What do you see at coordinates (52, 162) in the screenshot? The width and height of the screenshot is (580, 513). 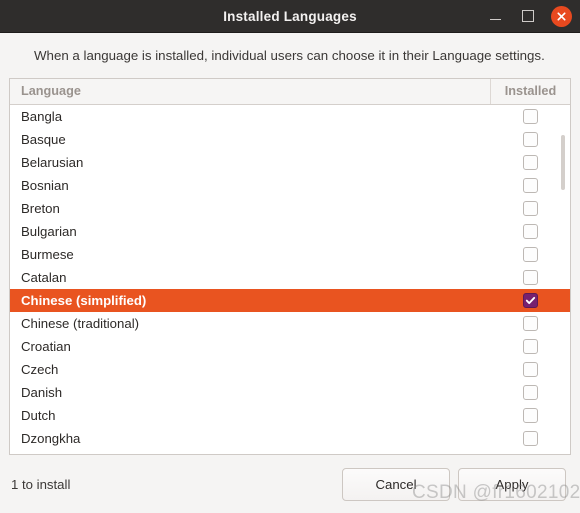 I see `row-language-label: Belarusian` at bounding box center [52, 162].